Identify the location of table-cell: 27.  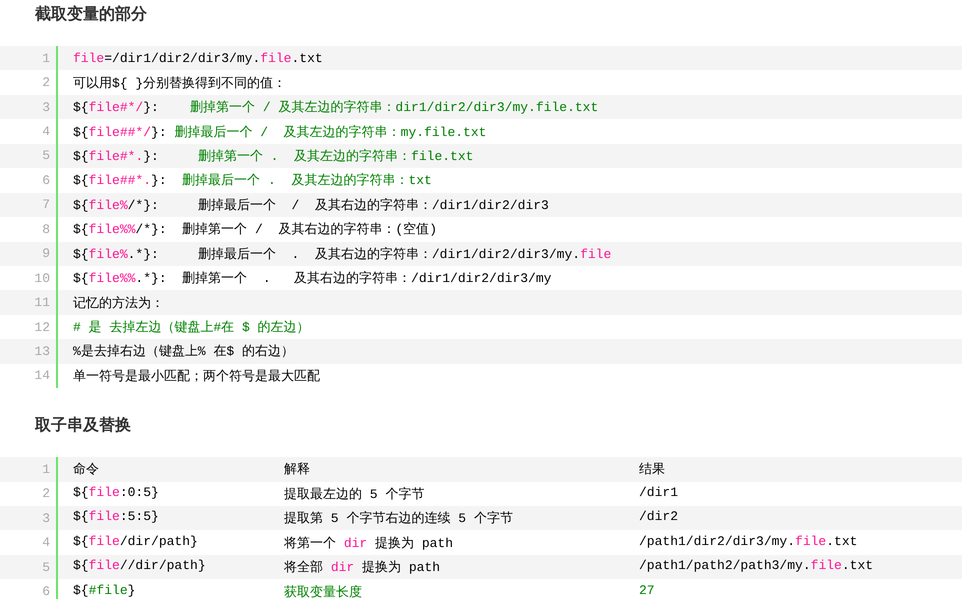
(647, 590).